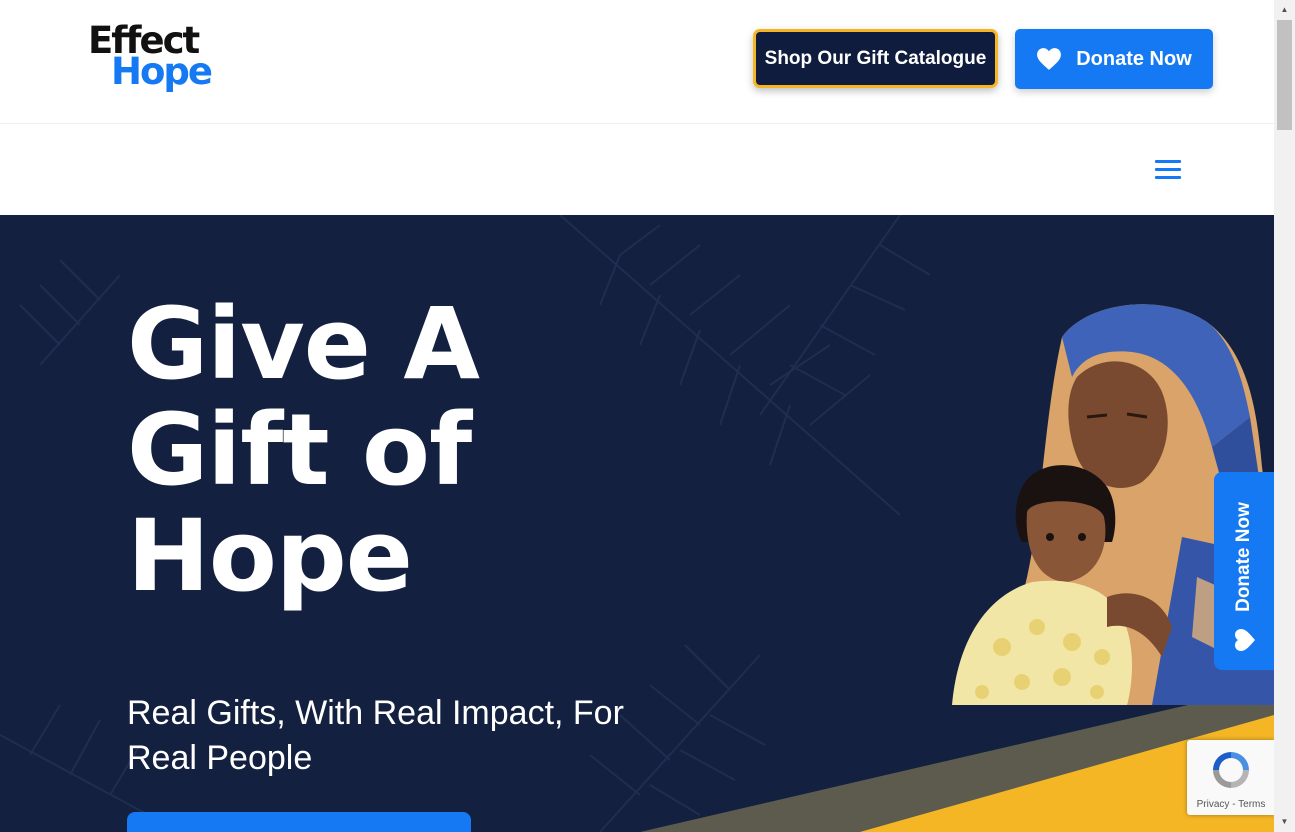  Describe the element at coordinates (1251, 804) in the screenshot. I see `terms-link: Terms` at that location.